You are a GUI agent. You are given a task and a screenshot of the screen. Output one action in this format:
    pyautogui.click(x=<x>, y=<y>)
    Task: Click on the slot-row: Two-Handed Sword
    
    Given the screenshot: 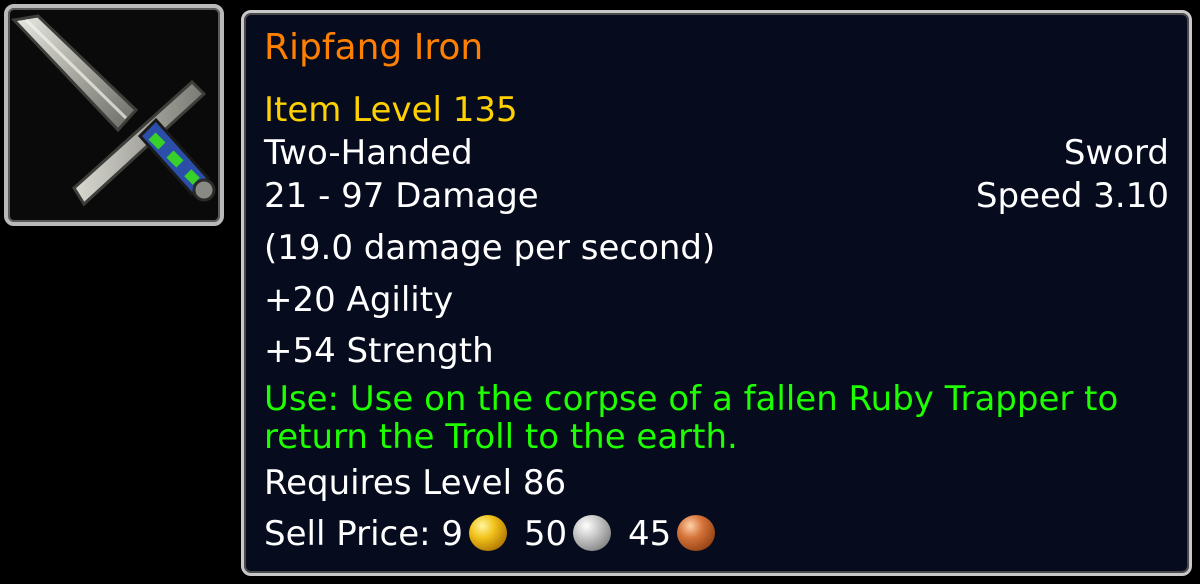 What is the action you would take?
    pyautogui.click(x=716, y=153)
    